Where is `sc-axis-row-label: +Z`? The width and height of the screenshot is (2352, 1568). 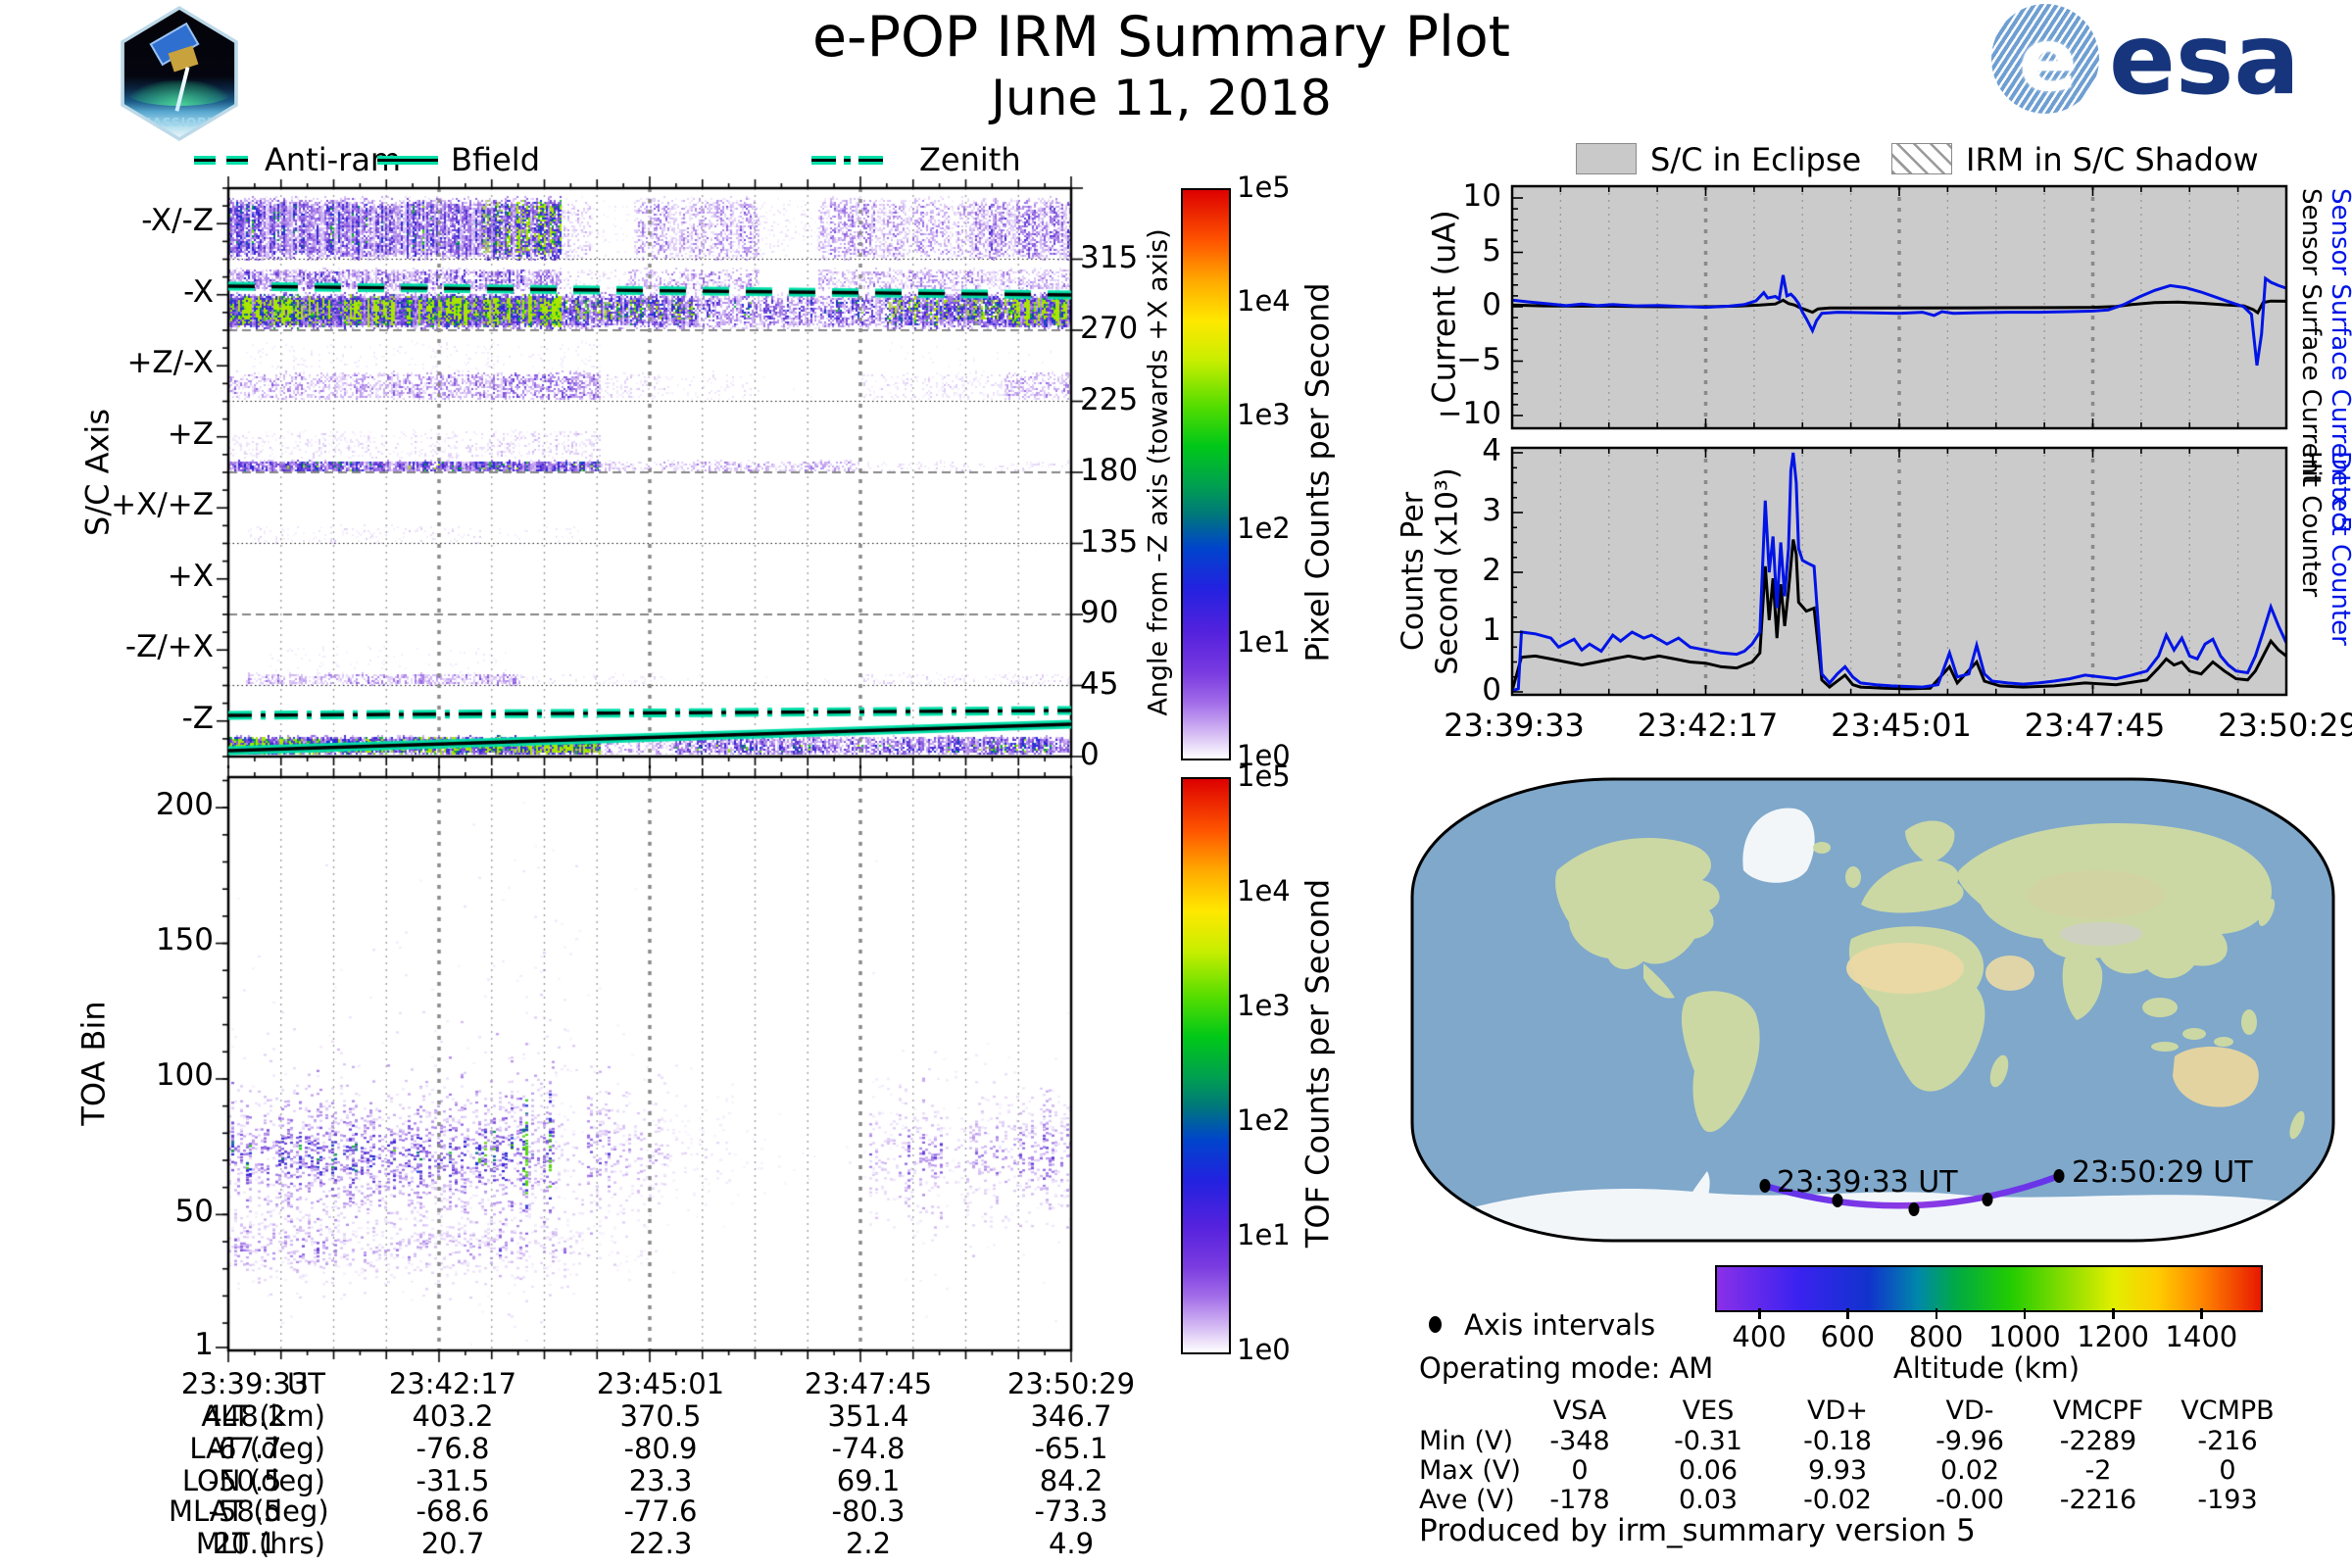 sc-axis-row-label: +Z is located at coordinates (190, 434).